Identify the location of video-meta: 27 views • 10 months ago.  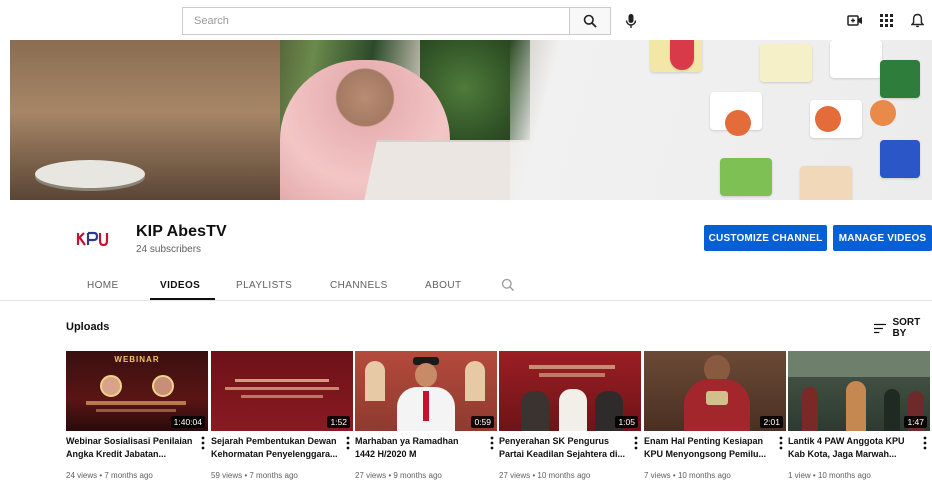
(545, 475).